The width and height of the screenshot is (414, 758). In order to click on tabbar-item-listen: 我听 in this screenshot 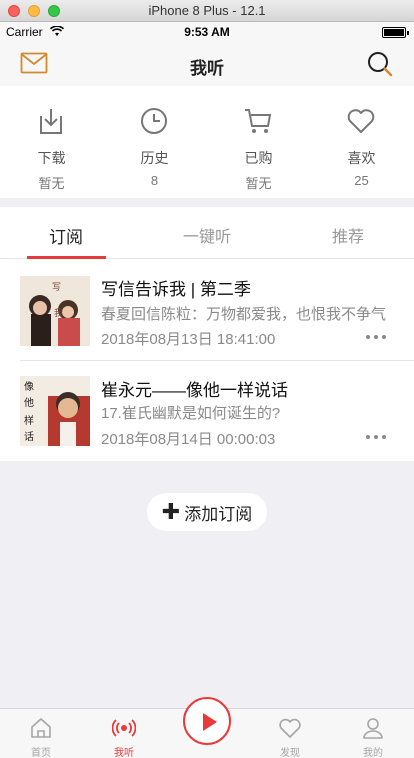, I will do `click(124, 733)`.